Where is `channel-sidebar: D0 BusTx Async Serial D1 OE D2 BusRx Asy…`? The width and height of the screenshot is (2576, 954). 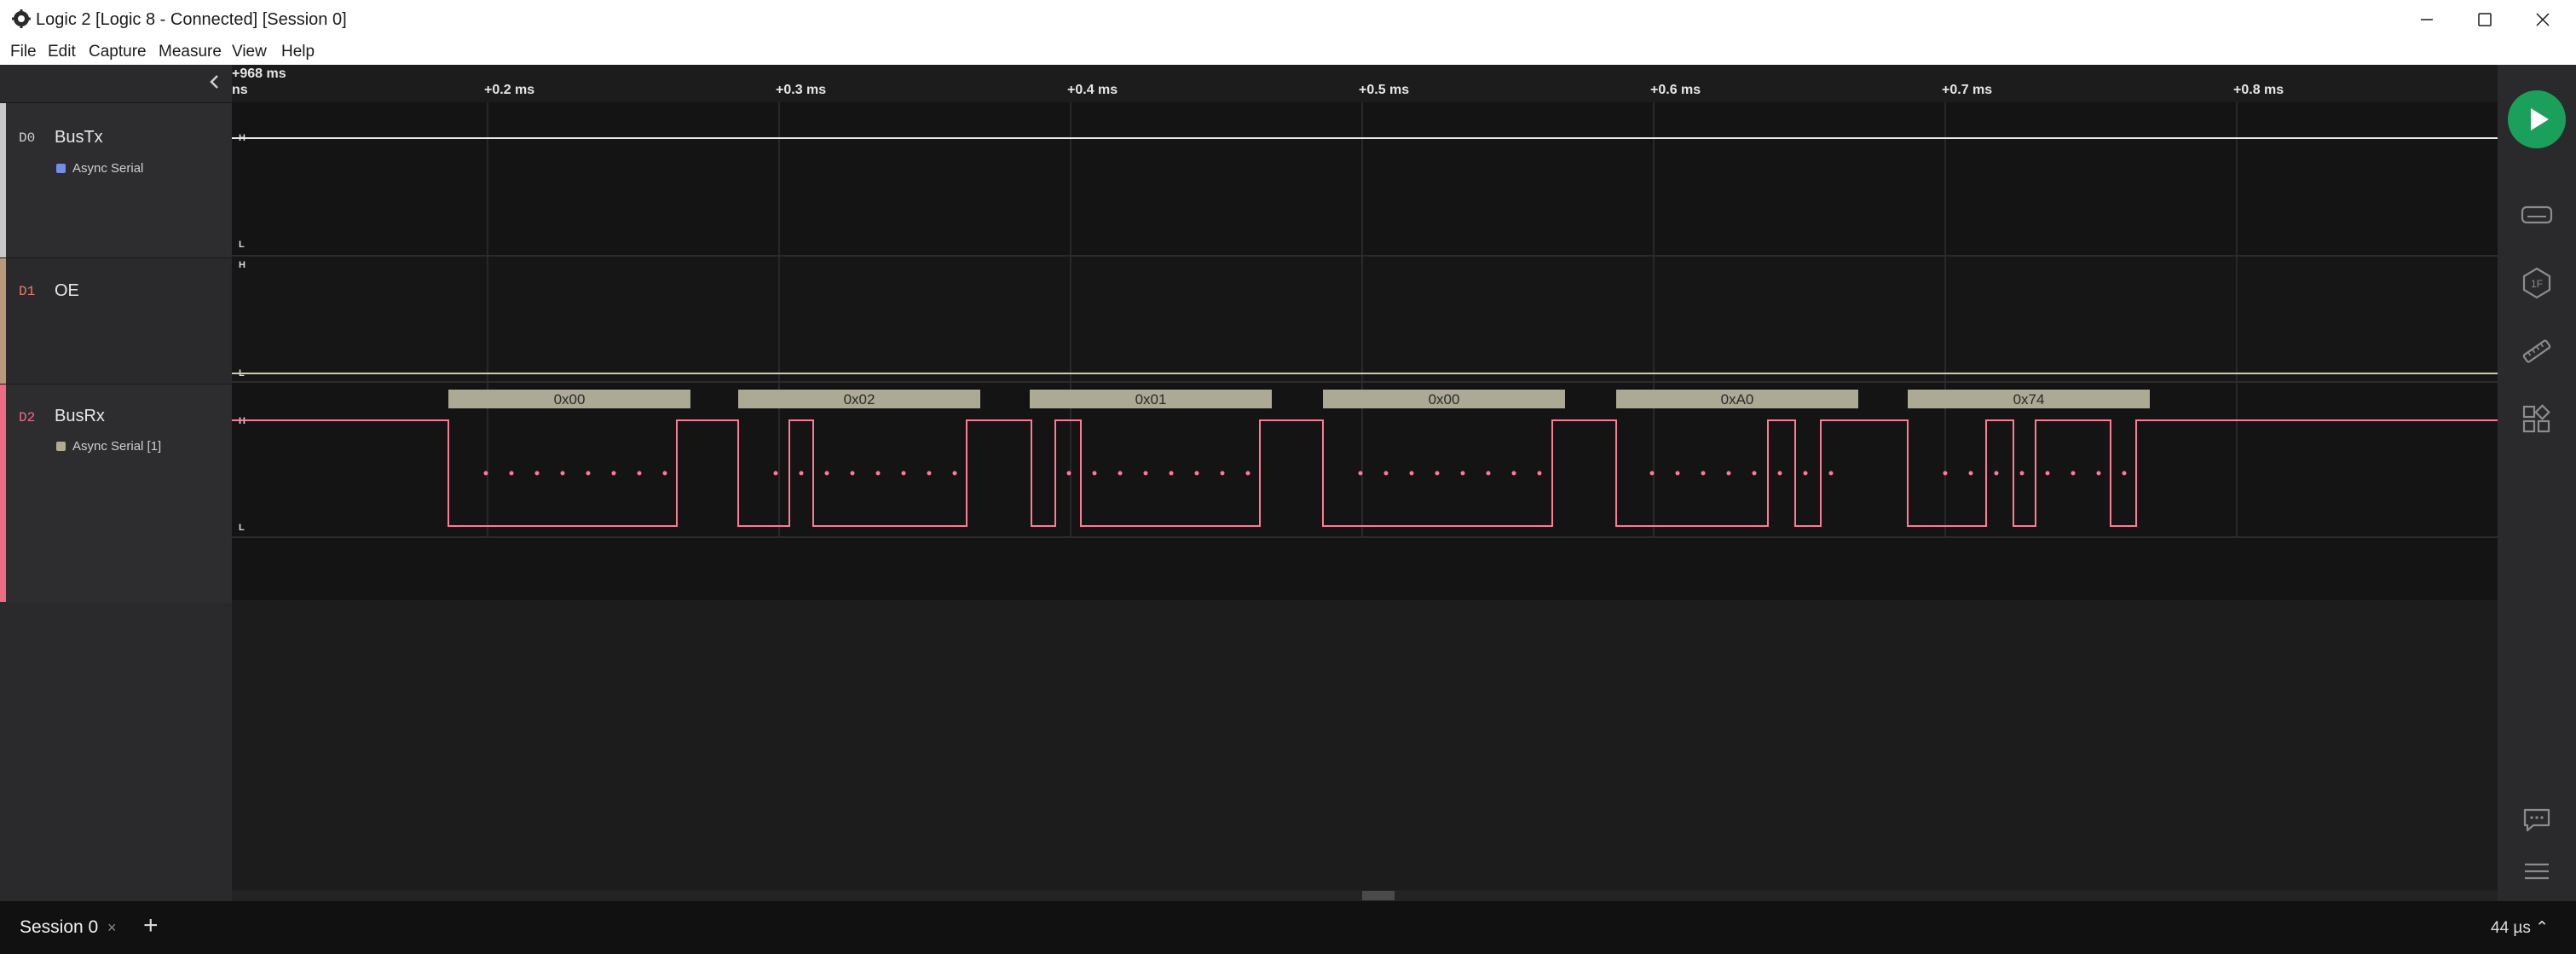
channel-sidebar: D0 BusTx Async Serial D1 OE D2 BusRx Asy… is located at coordinates (116, 483).